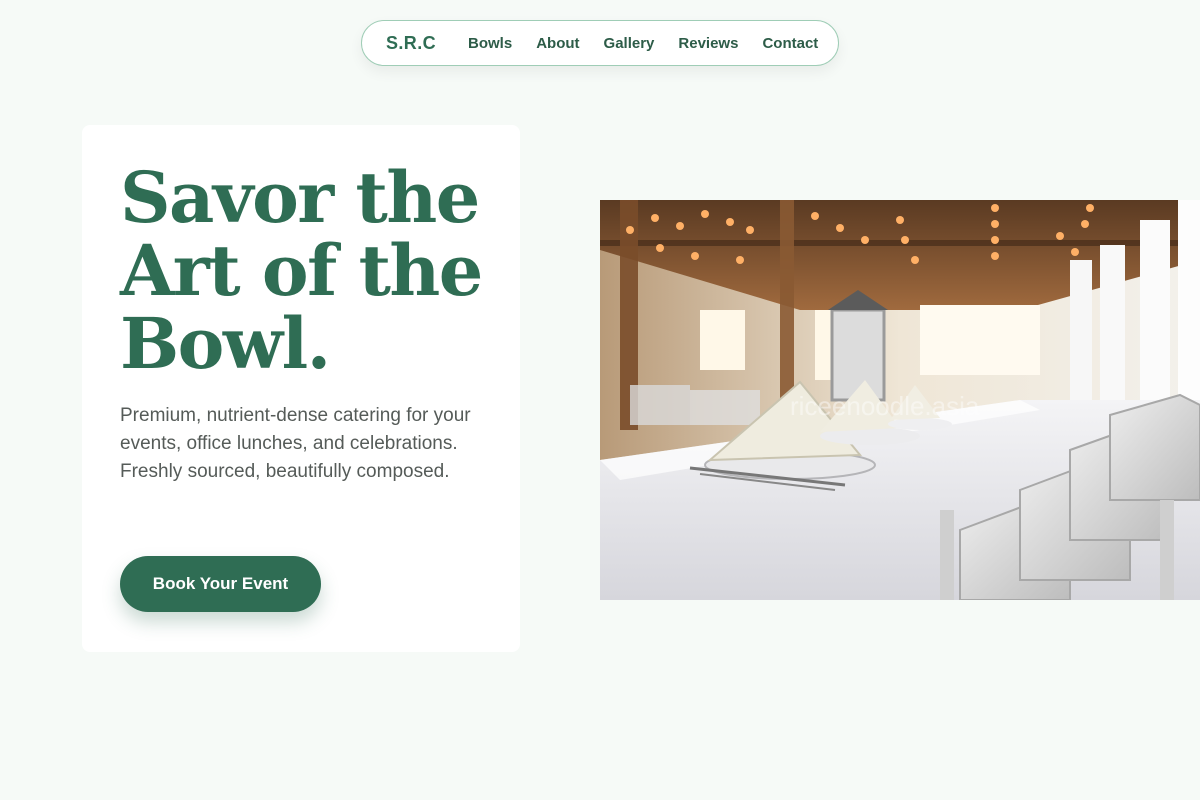 The image size is (1200, 800). Describe the element at coordinates (300, 197) in the screenshot. I see `hero-title-line-1: Savor the` at that location.